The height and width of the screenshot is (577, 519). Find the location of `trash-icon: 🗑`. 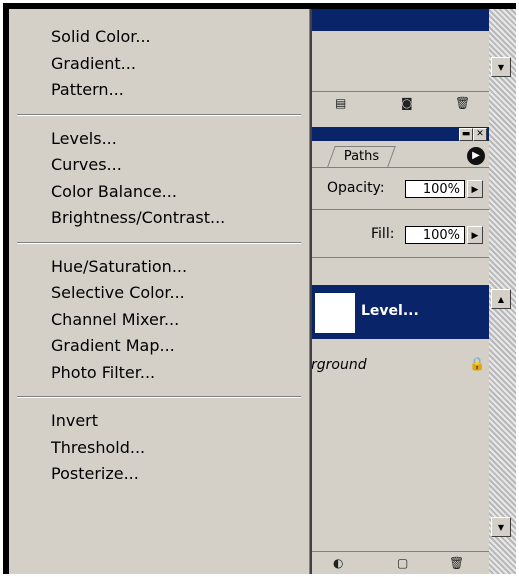

trash-icon: 🗑 is located at coordinates (463, 103).